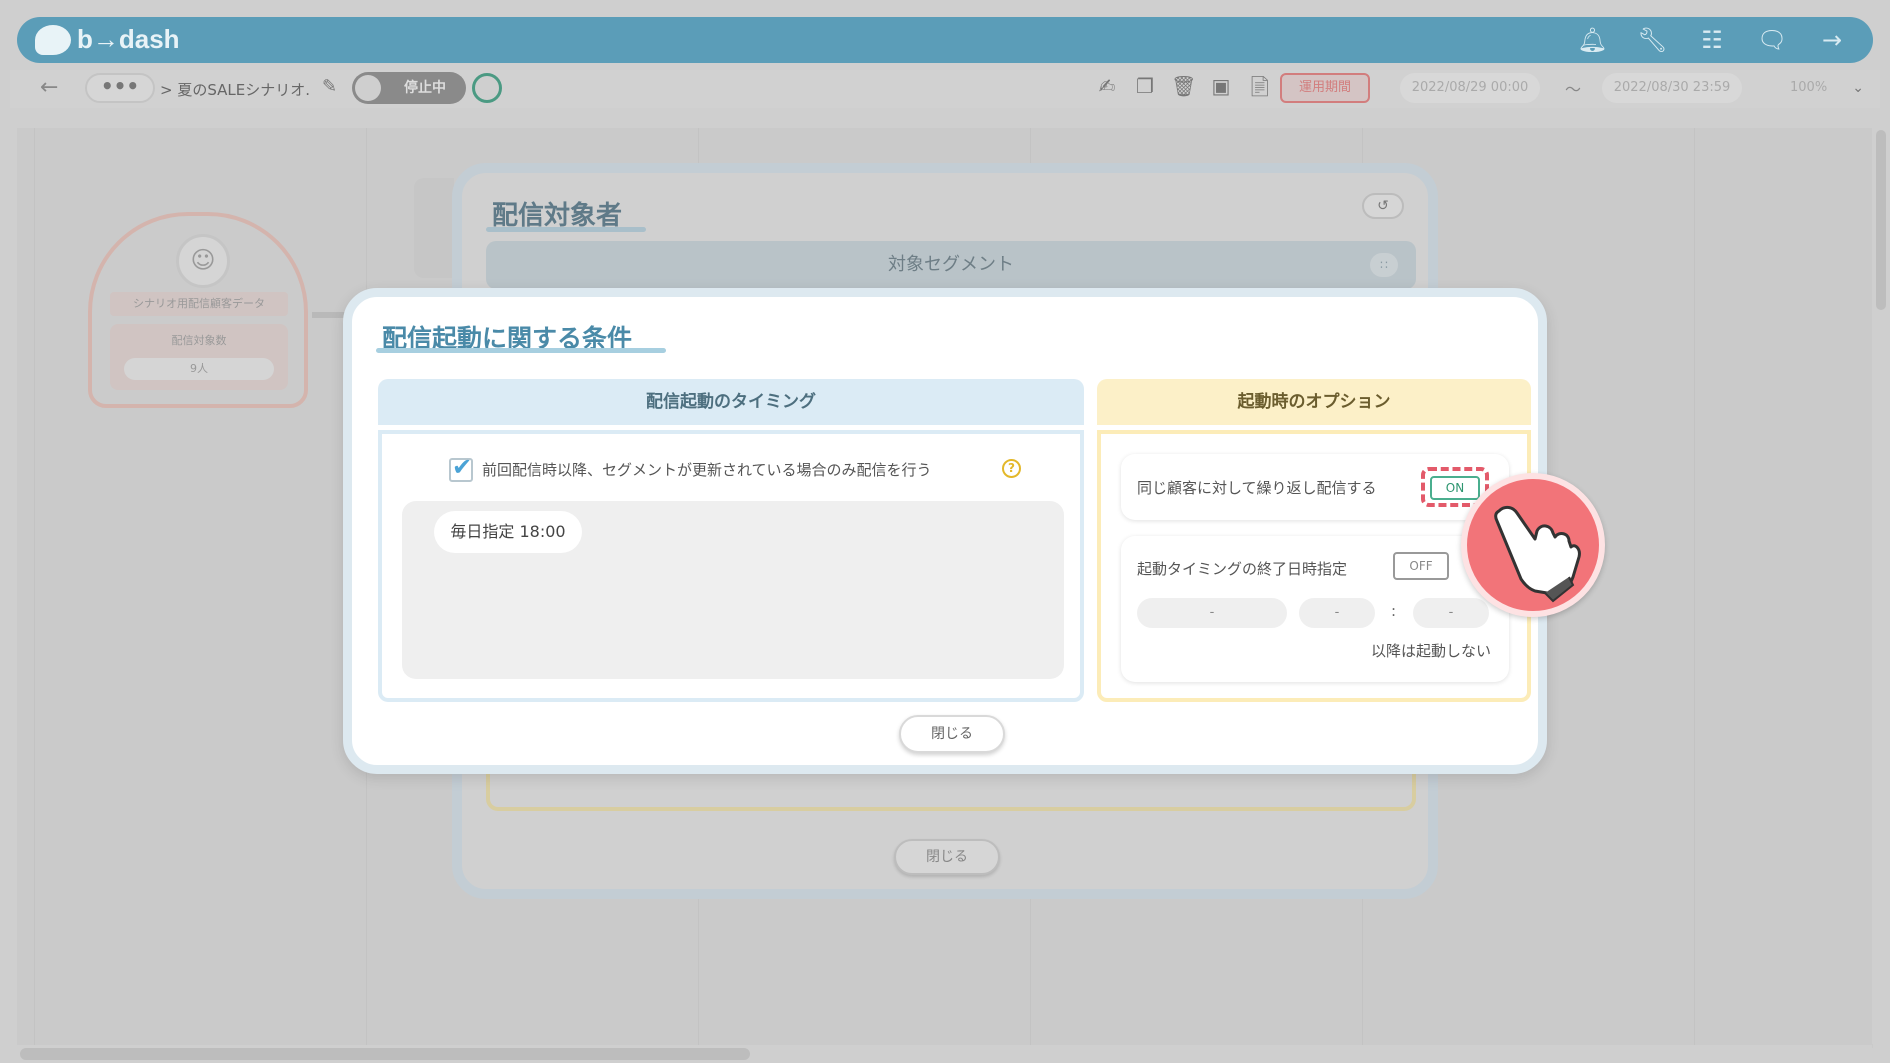 This screenshot has height=1063, width=1890. I want to click on zoom-select: 100% ⌄, so click(1817, 88).